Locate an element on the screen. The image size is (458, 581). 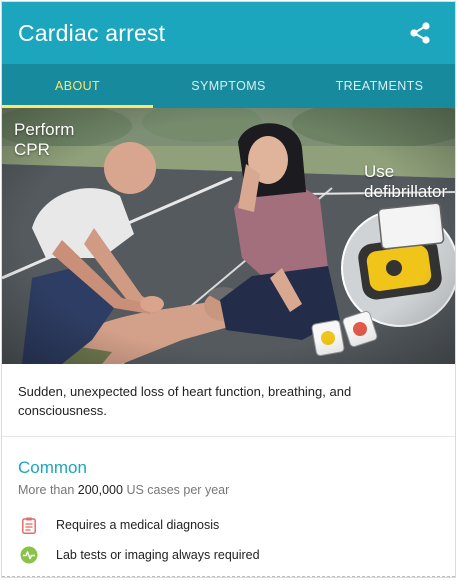
pulse-icon is located at coordinates (29, 555).